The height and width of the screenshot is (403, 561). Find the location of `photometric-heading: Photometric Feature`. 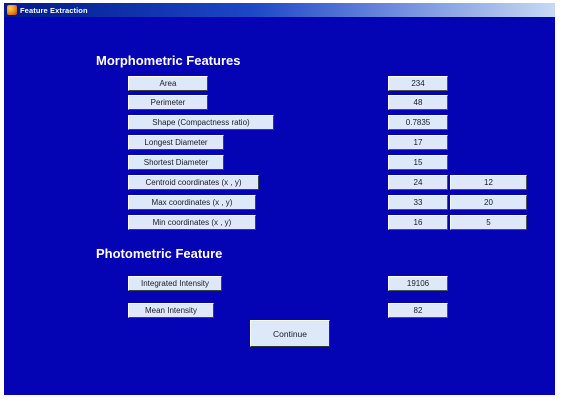

photometric-heading: Photometric Feature is located at coordinates (159, 253).